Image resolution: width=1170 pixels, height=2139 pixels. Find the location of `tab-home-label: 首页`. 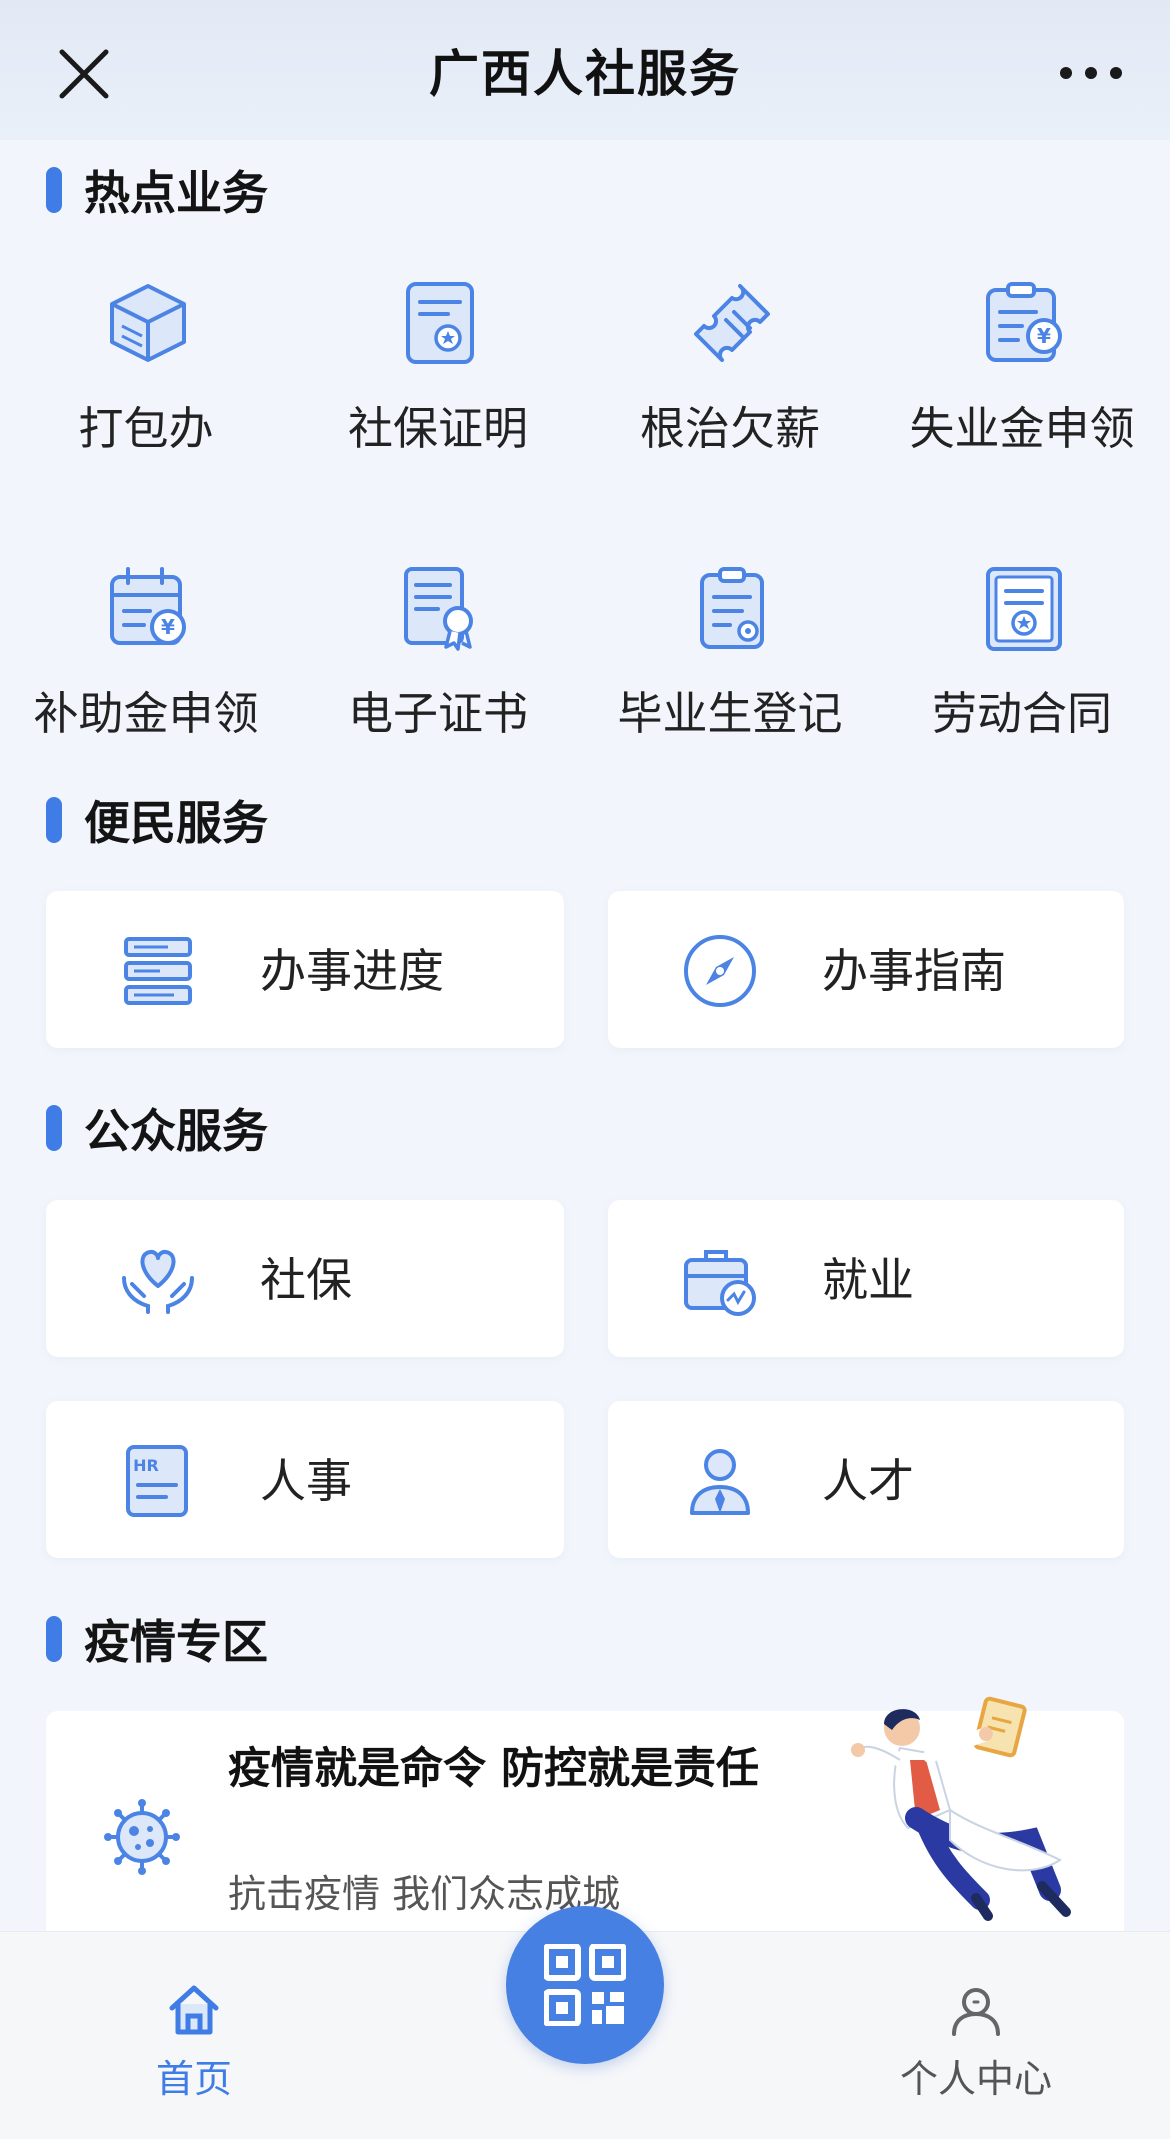

tab-home-label: 首页 is located at coordinates (193, 2079).